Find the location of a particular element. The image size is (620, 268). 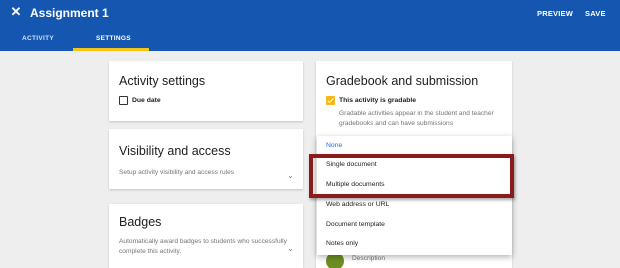

tab-bar: ACTIVITY SETTINGS is located at coordinates (310, 39).